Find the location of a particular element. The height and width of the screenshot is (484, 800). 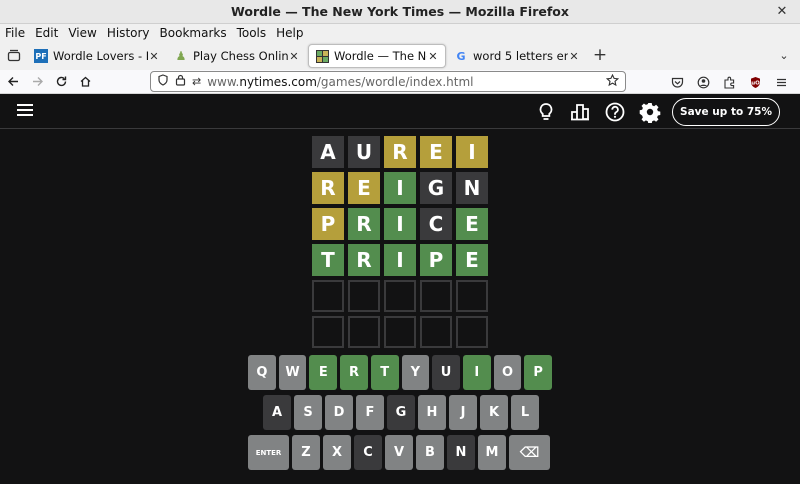

menu-tools: Tools is located at coordinates (252, 33).